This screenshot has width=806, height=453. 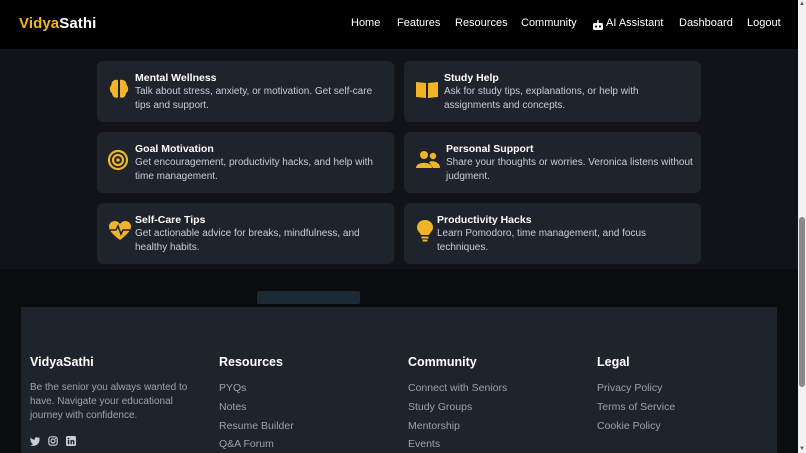 What do you see at coordinates (119, 161) in the screenshot?
I see `target-icon` at bounding box center [119, 161].